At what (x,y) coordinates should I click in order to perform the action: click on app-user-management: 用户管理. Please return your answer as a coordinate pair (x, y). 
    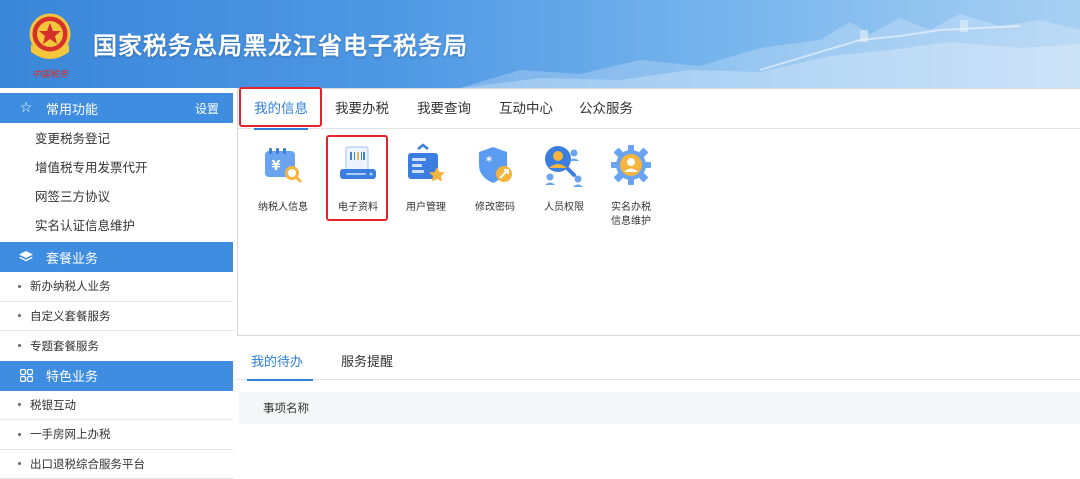
    Looking at the image, I should click on (426, 178).